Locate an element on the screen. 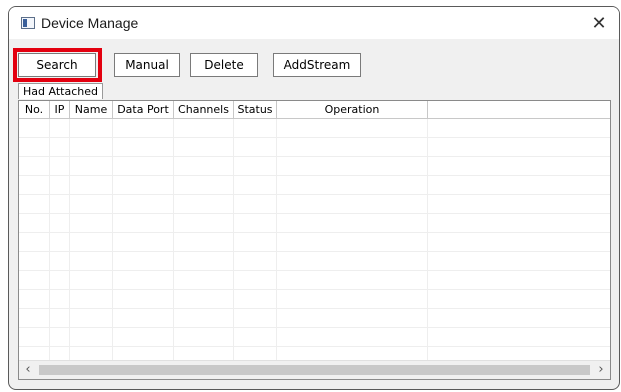  column-header-status: Status is located at coordinates (255, 110).